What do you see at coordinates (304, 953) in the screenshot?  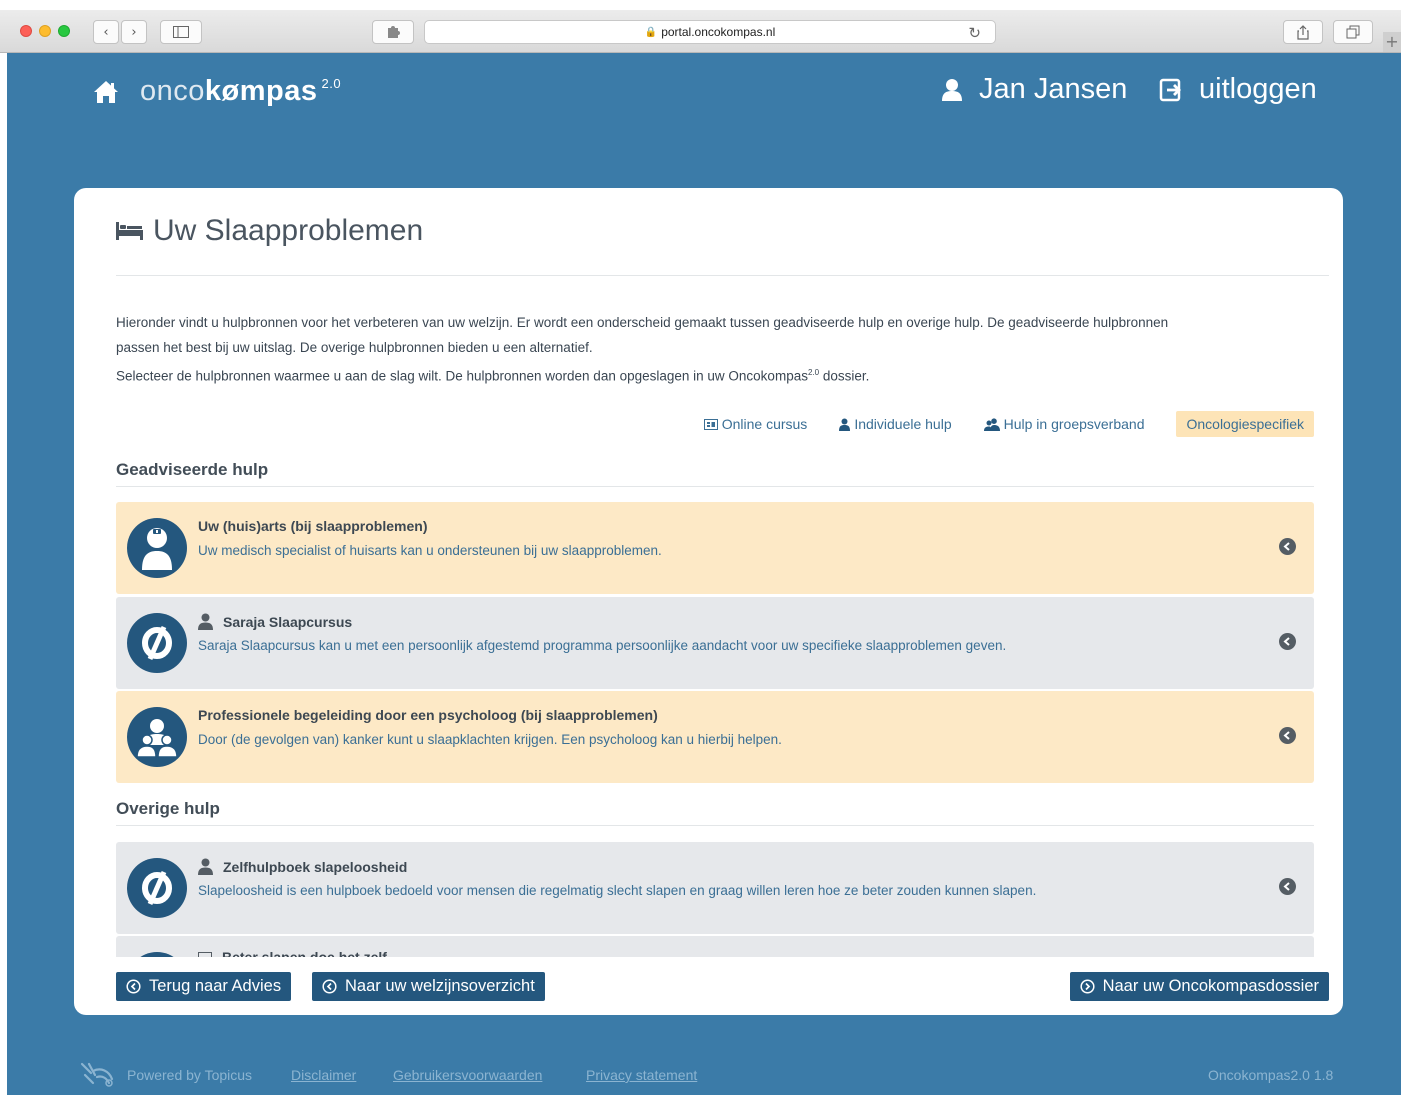 I see `resource-title-text: Beter slapen doe het zelf` at bounding box center [304, 953].